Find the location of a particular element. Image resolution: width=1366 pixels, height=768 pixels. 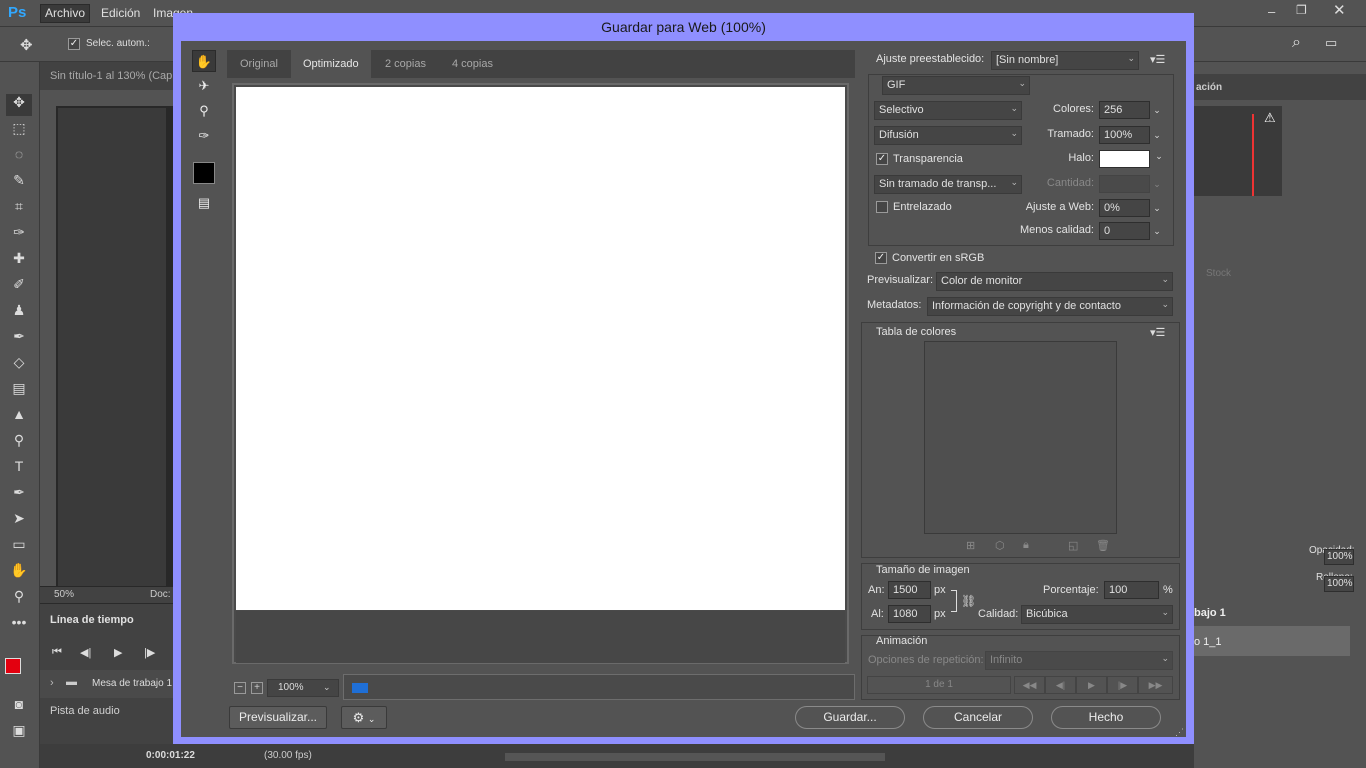

search-icon: ⌕ is located at coordinates (1296, 43).